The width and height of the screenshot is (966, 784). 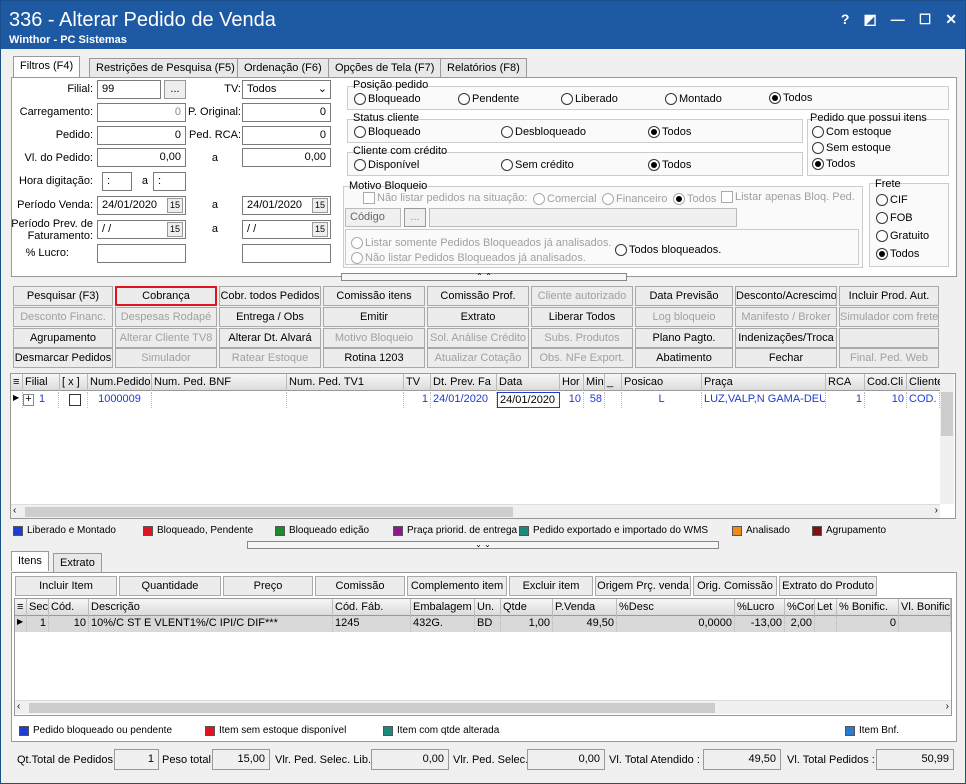 What do you see at coordinates (166, 358) in the screenshot?
I see `action-button: Simulador` at bounding box center [166, 358].